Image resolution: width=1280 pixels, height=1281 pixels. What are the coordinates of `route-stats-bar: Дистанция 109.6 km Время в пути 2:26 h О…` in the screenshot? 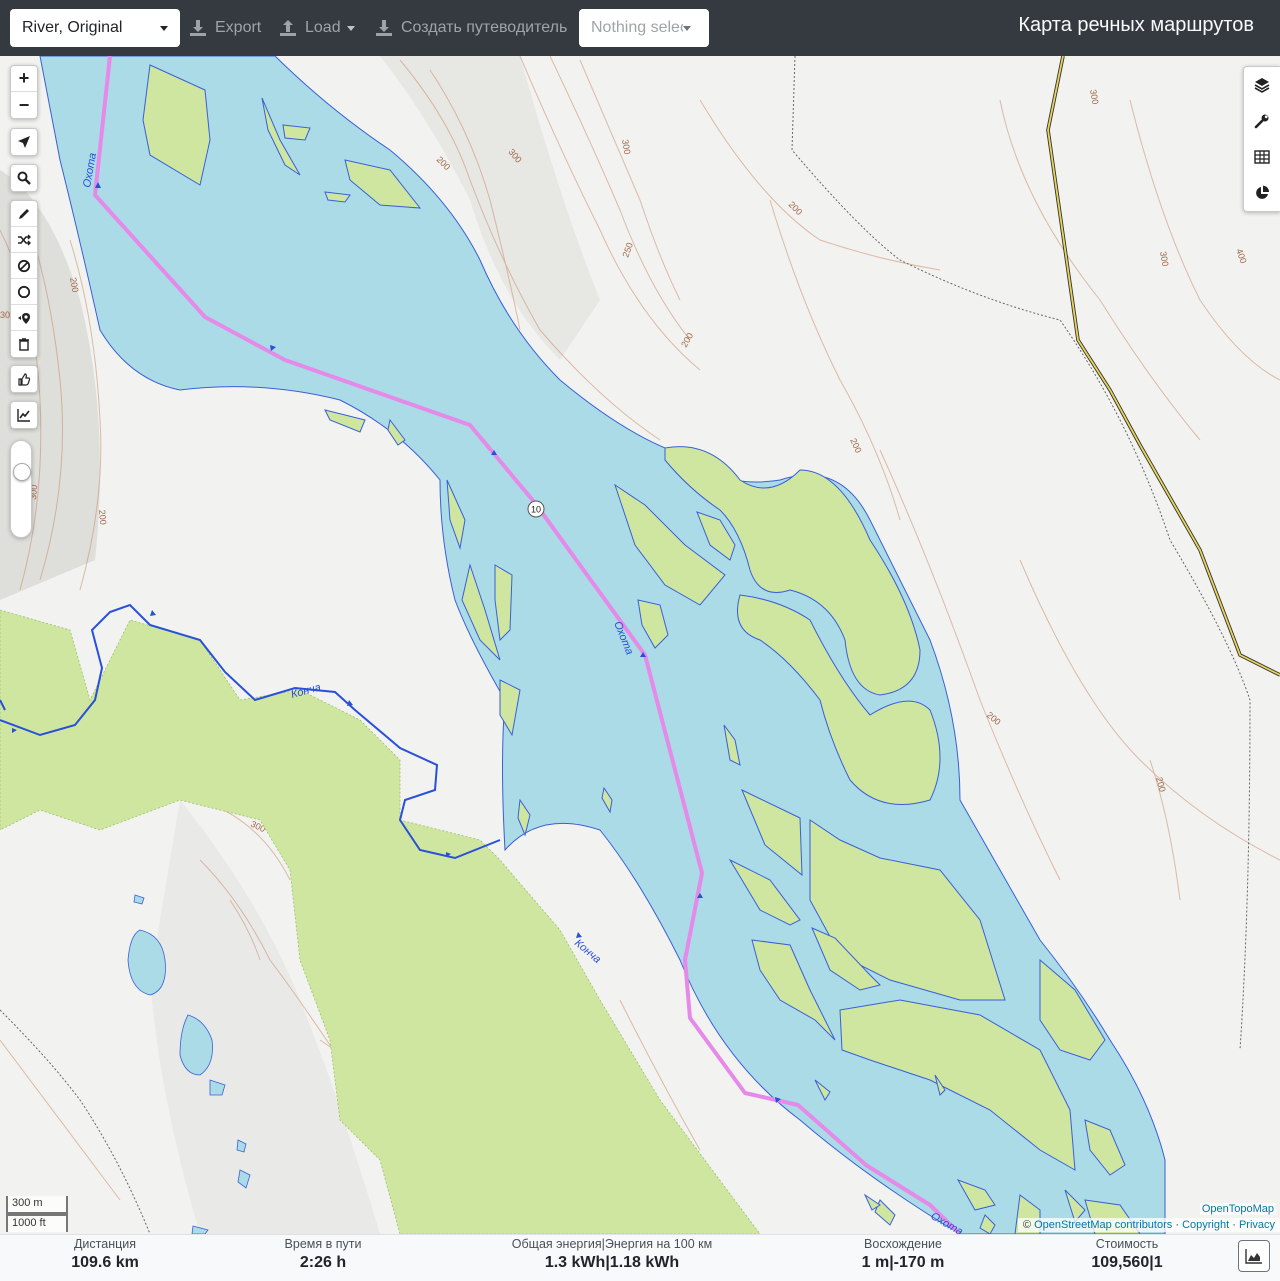 It's located at (640, 1257).